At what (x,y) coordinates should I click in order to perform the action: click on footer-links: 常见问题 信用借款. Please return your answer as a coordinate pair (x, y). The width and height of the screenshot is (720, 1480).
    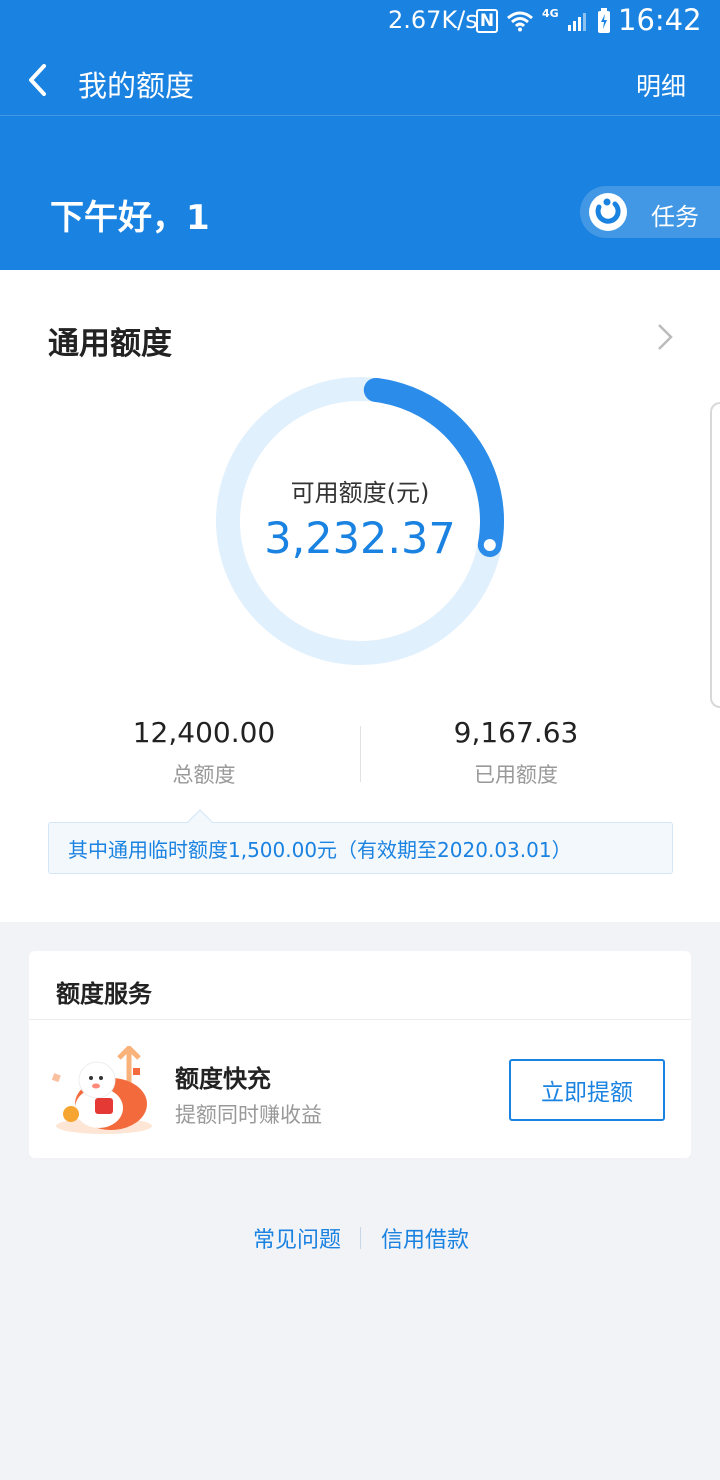
    Looking at the image, I should click on (360, 1238).